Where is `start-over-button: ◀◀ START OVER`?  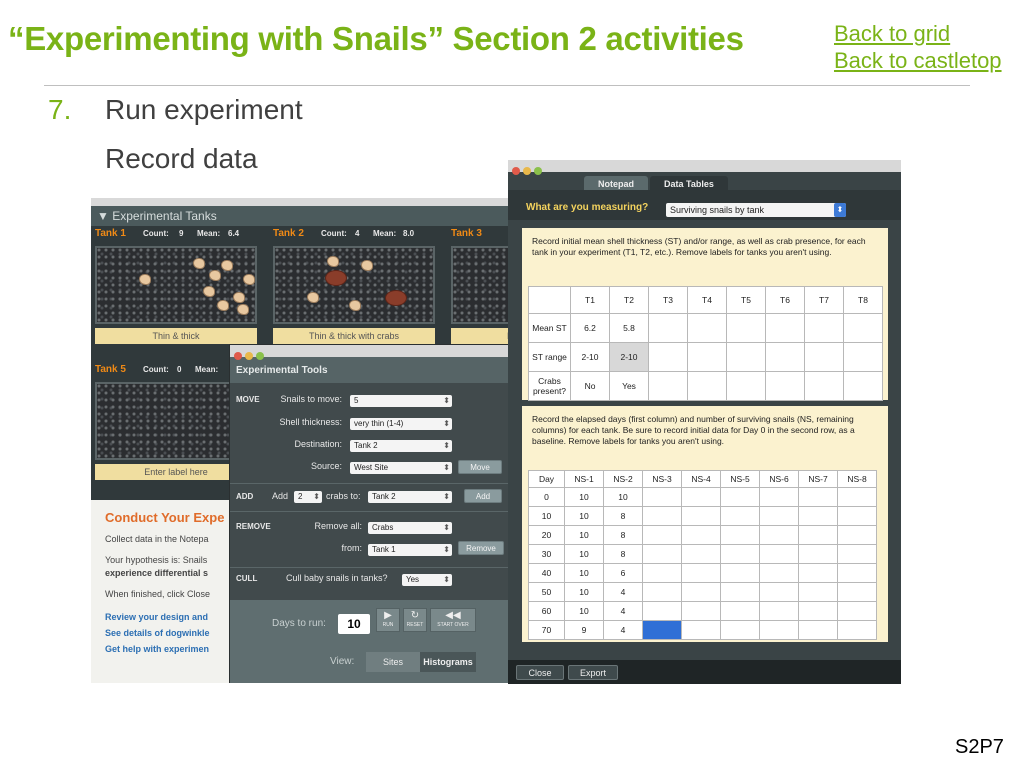
start-over-button: ◀◀ START OVER is located at coordinates (453, 620).